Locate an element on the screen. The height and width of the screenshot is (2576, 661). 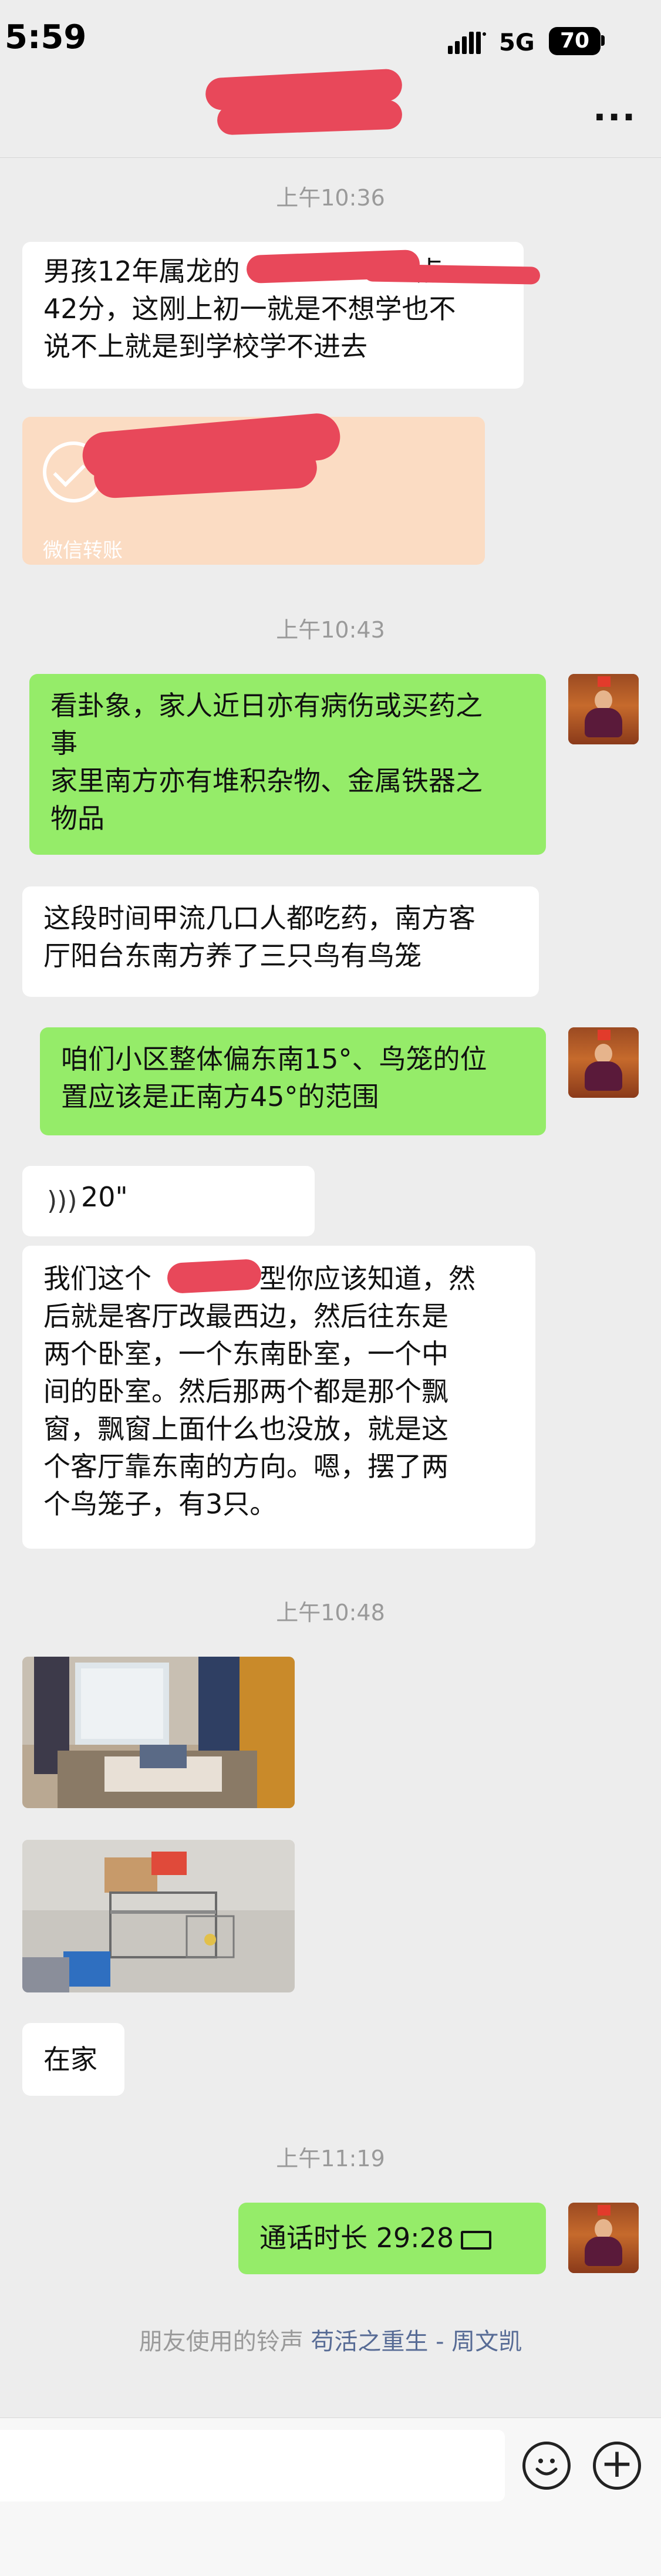
call-record-message: 通话时长 29:28 is located at coordinates (392, 2238).